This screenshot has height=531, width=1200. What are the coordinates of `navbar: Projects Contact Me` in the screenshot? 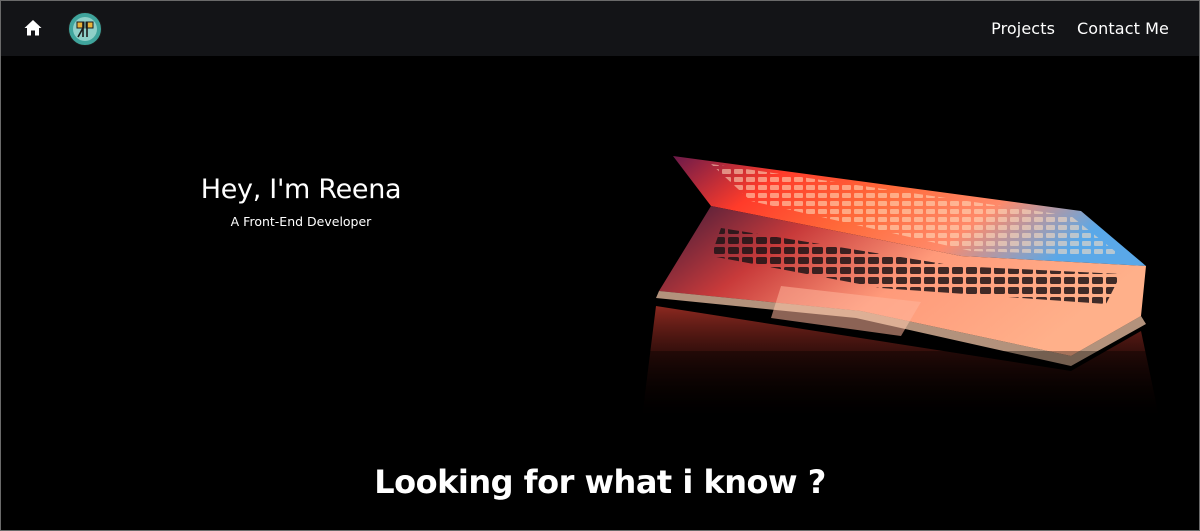 It's located at (600, 28).